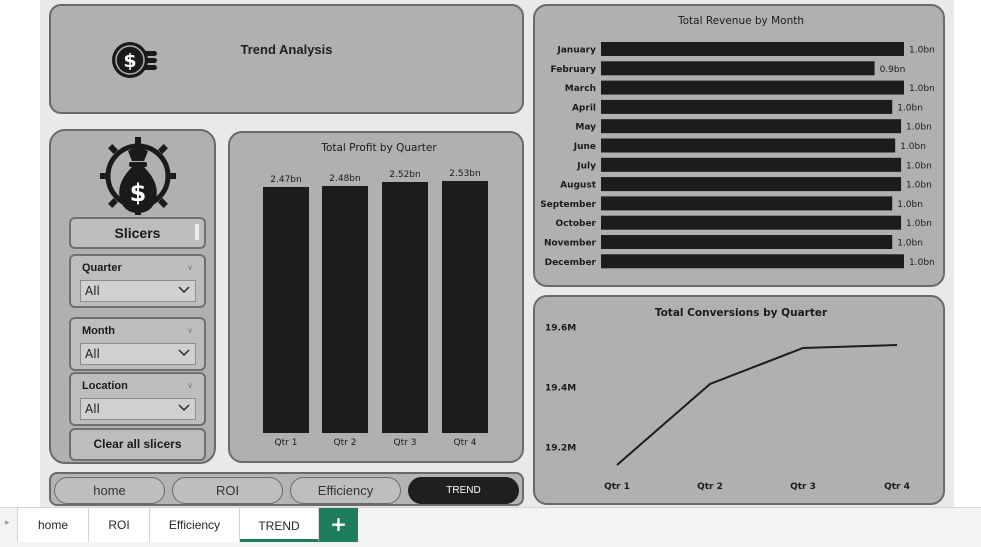  I want to click on money-bag-gear-icon: $, so click(138, 176).